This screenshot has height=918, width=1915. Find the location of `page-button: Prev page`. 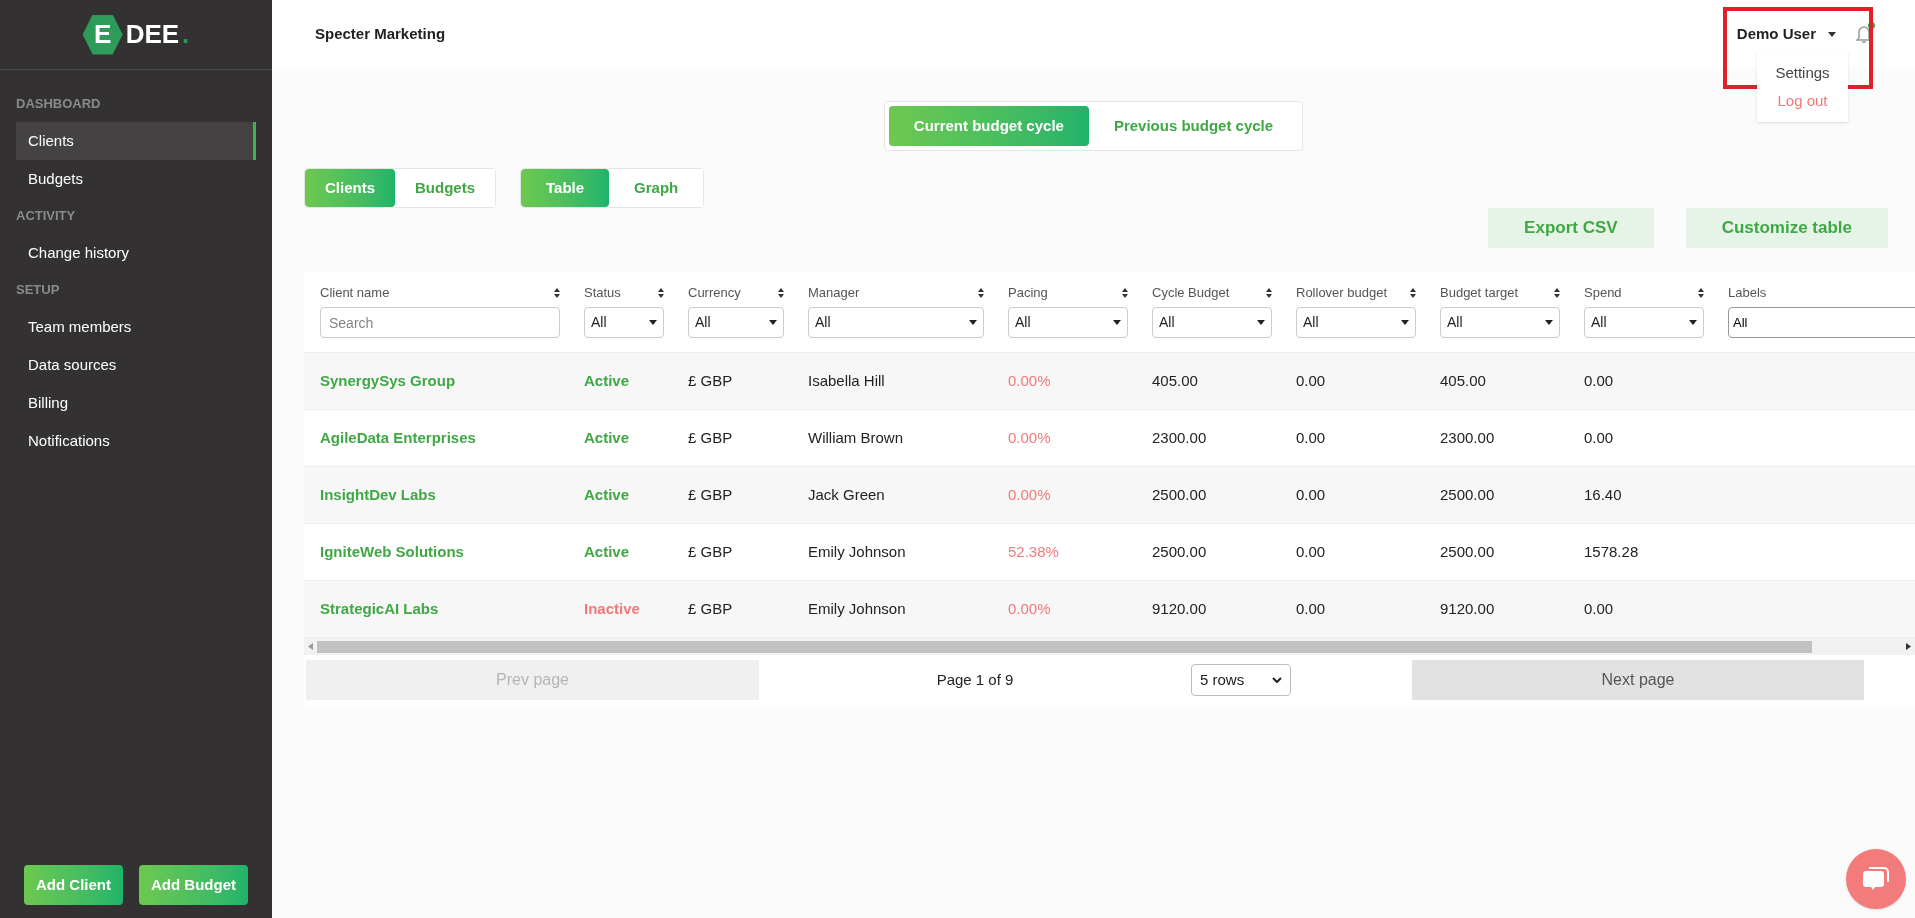

page-button: Prev page is located at coordinates (532, 680).